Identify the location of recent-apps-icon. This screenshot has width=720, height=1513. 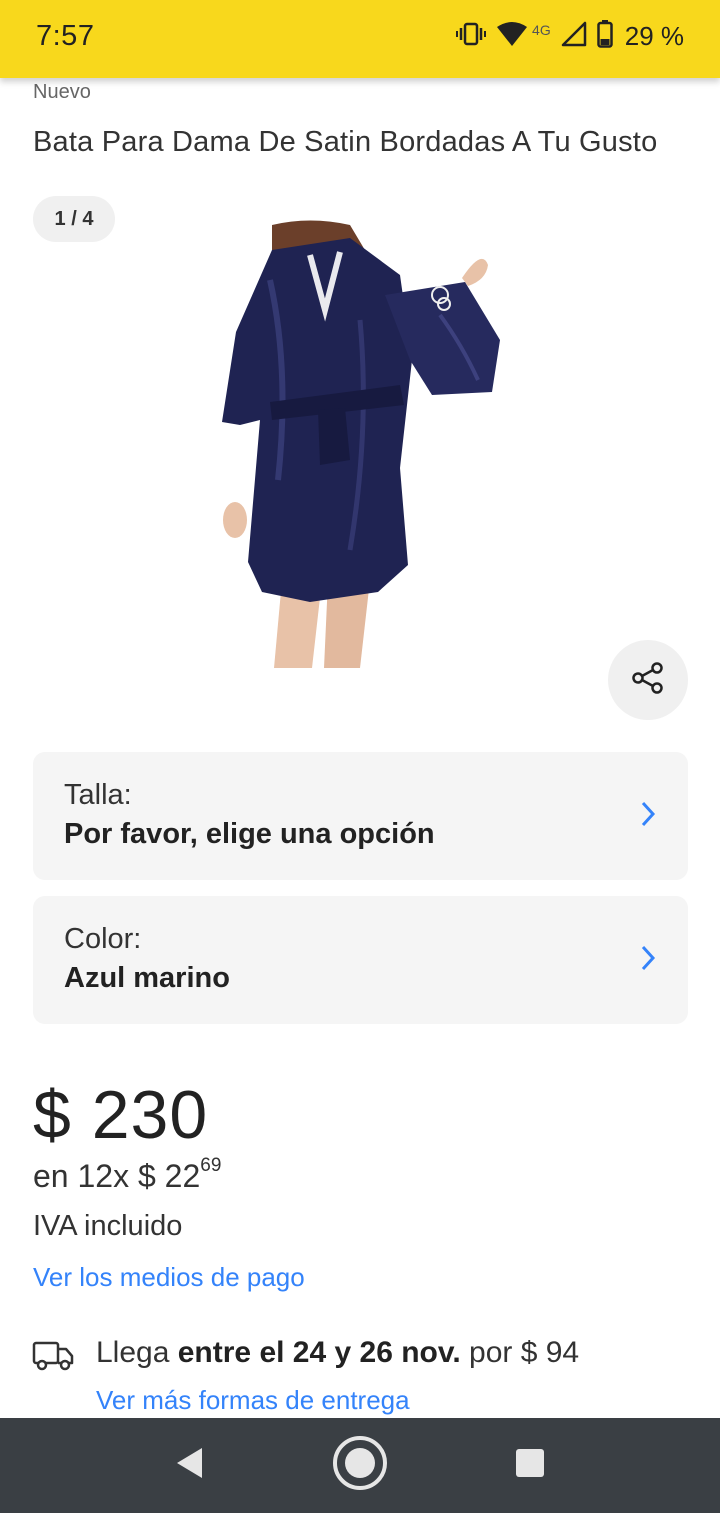
(530, 1465).